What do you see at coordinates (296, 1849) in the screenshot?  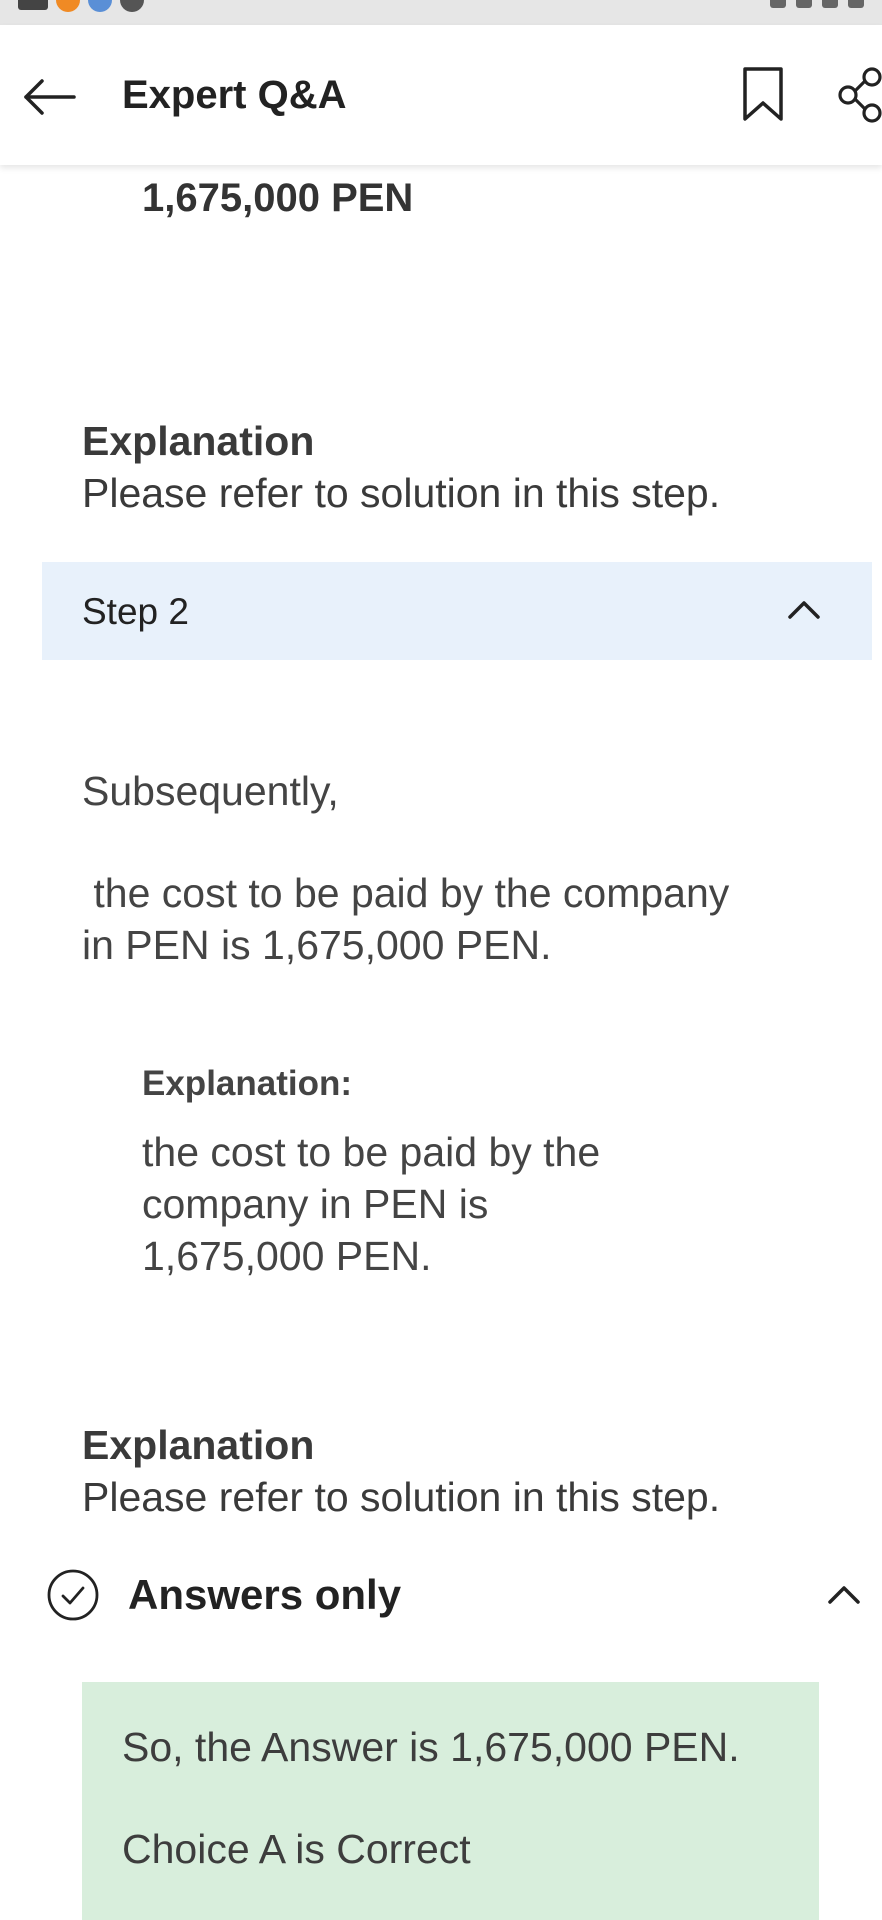 I see `correct-choice-text: Choice A is Correct` at bounding box center [296, 1849].